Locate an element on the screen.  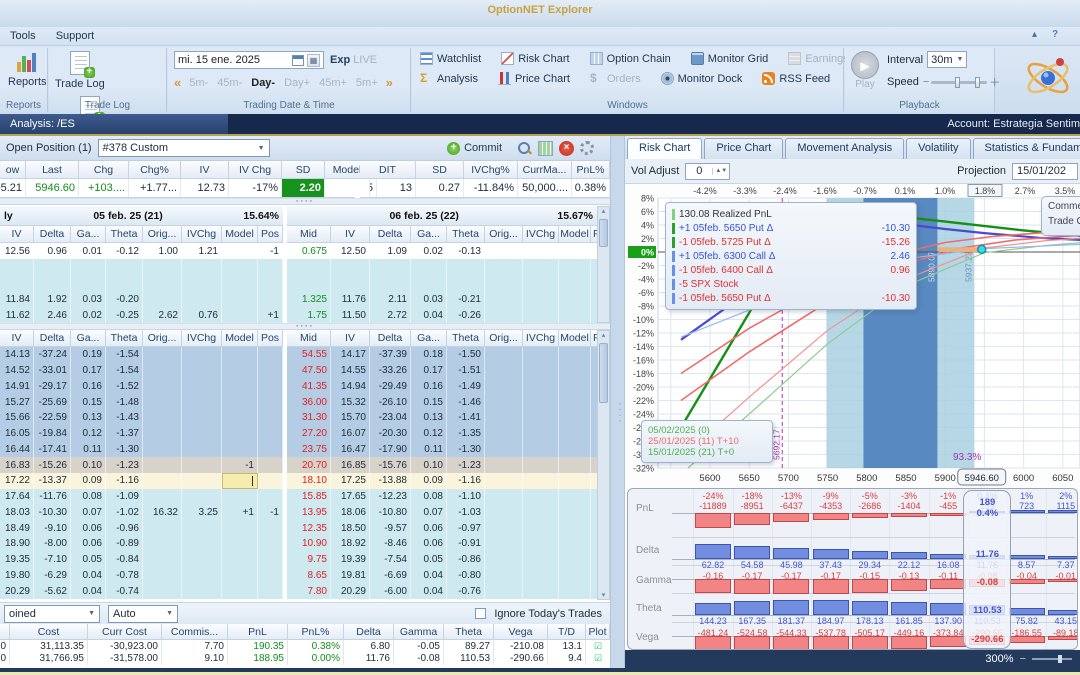
ribbon-window-button: Price Chart is located at coordinates (534, 78).